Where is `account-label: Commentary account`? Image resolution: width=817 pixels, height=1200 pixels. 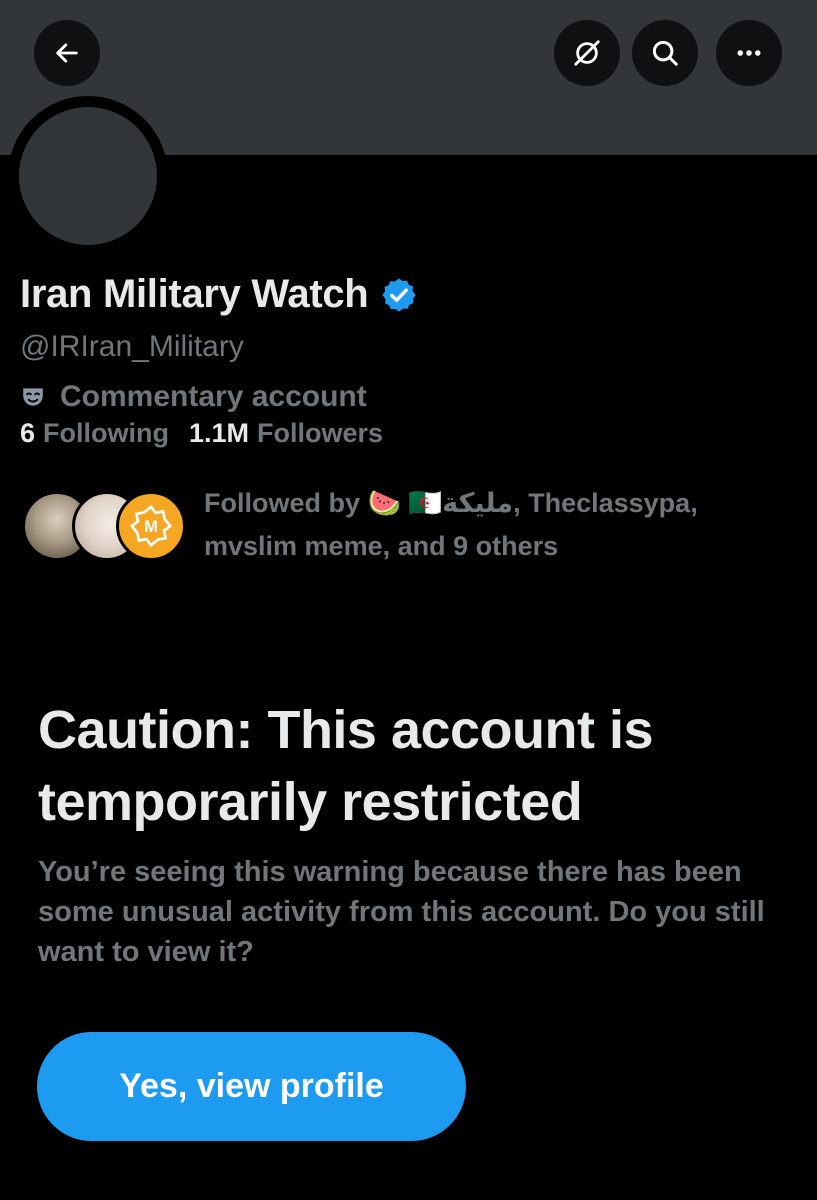
account-label: Commentary account is located at coordinates (193, 397).